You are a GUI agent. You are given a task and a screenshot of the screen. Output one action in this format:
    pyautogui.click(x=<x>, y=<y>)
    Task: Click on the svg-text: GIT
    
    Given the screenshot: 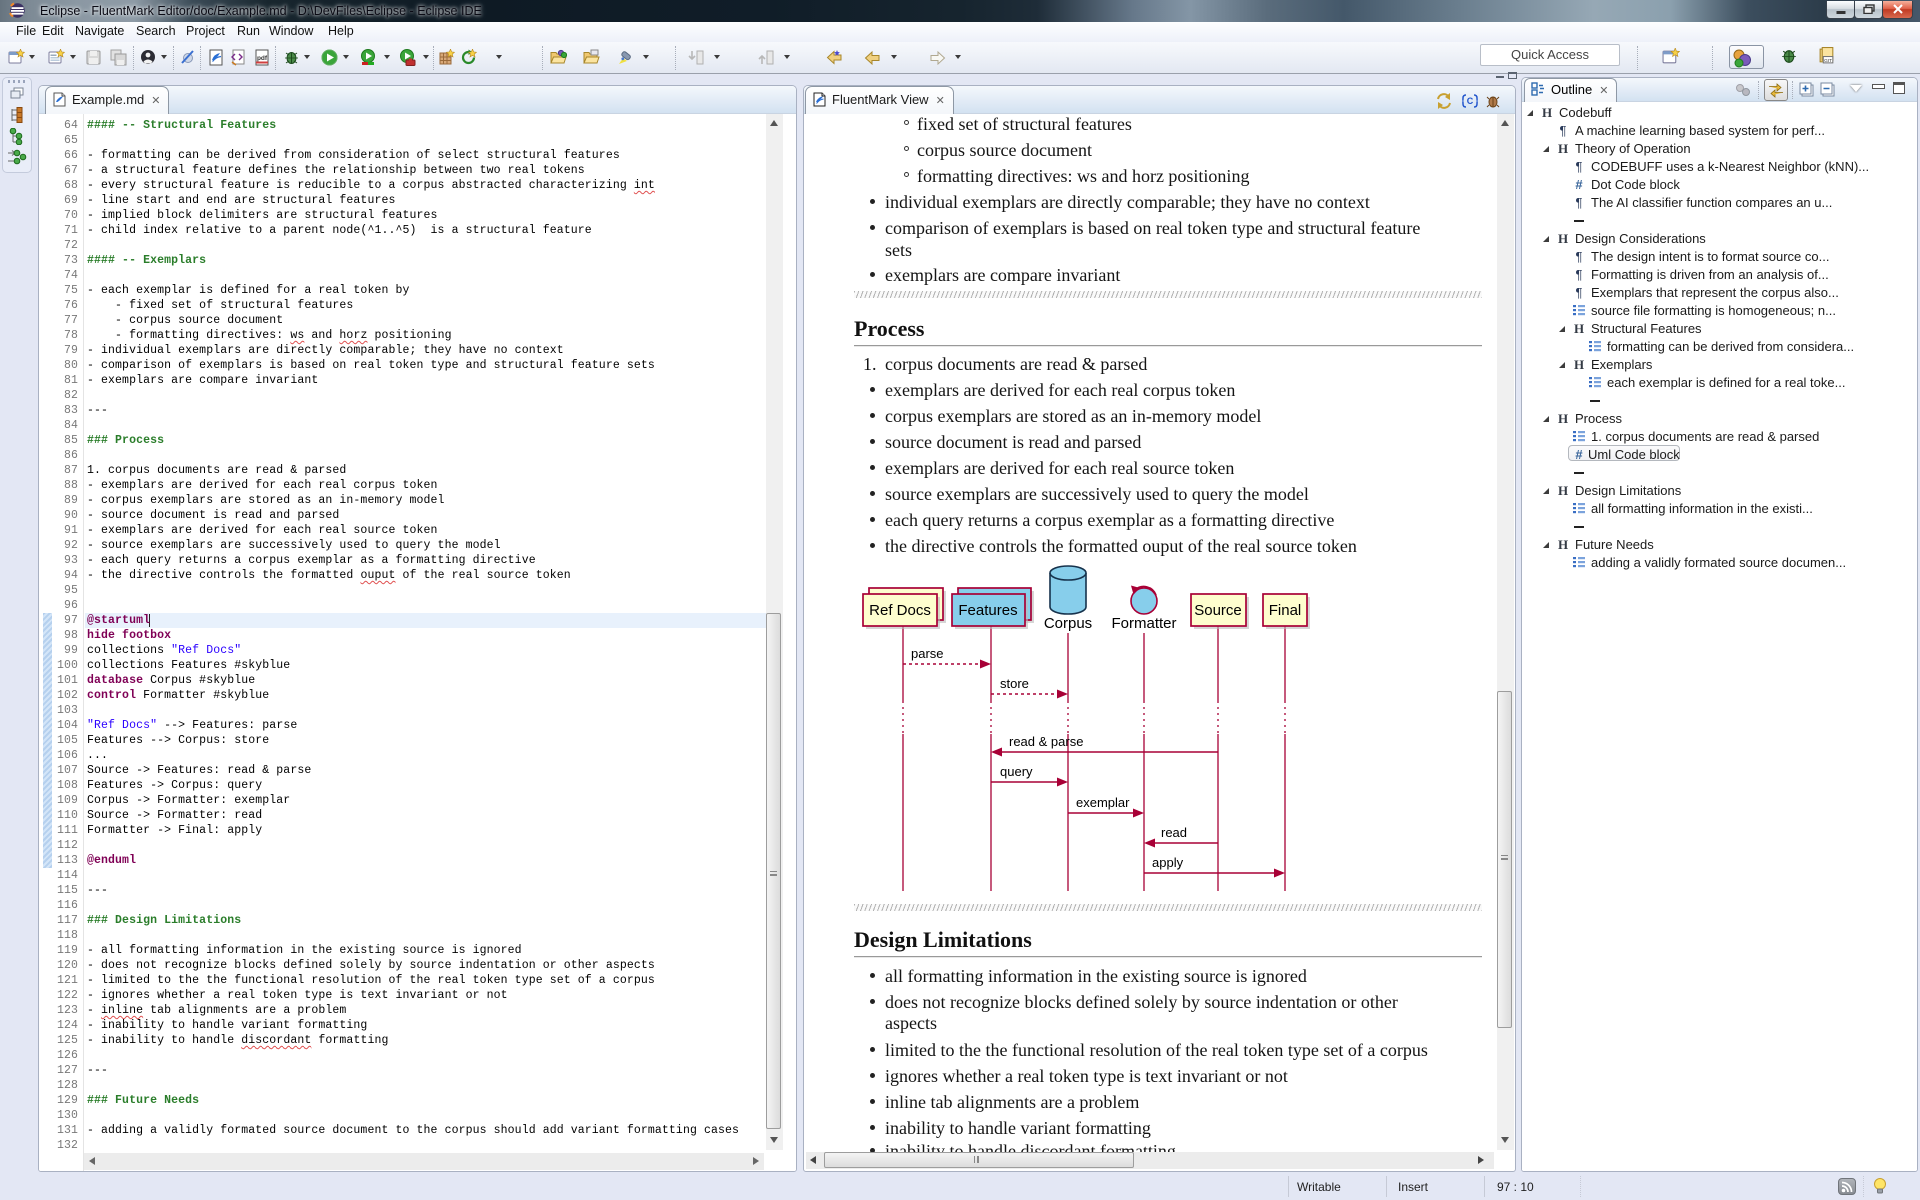 What is the action you would take?
    pyautogui.click(x=1828, y=61)
    